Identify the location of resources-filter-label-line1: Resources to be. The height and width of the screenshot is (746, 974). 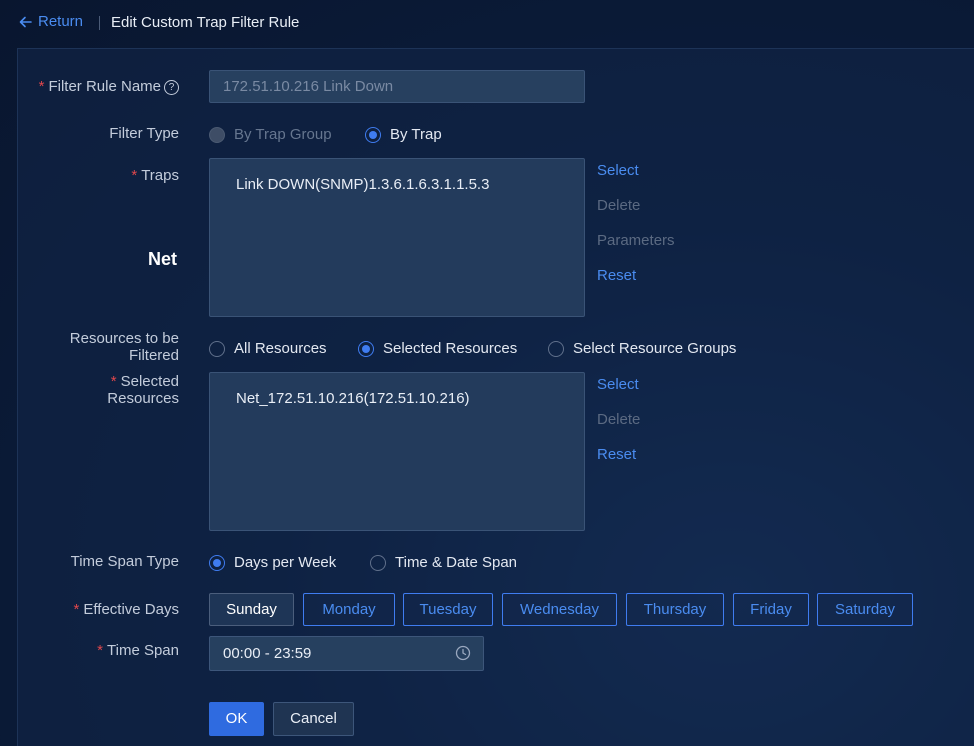
(124, 338).